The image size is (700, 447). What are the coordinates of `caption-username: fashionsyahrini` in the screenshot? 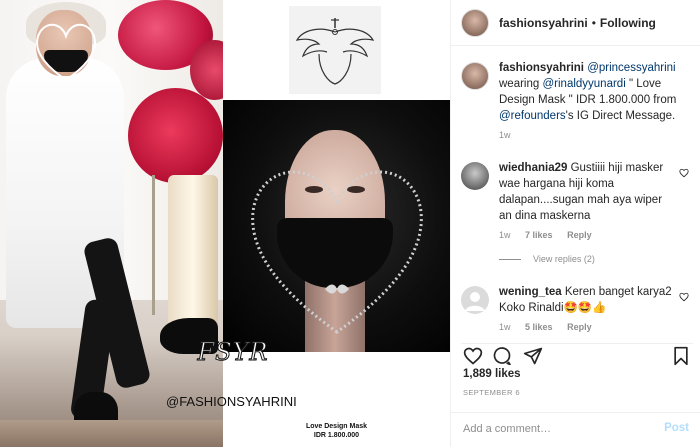 It's located at (541, 68).